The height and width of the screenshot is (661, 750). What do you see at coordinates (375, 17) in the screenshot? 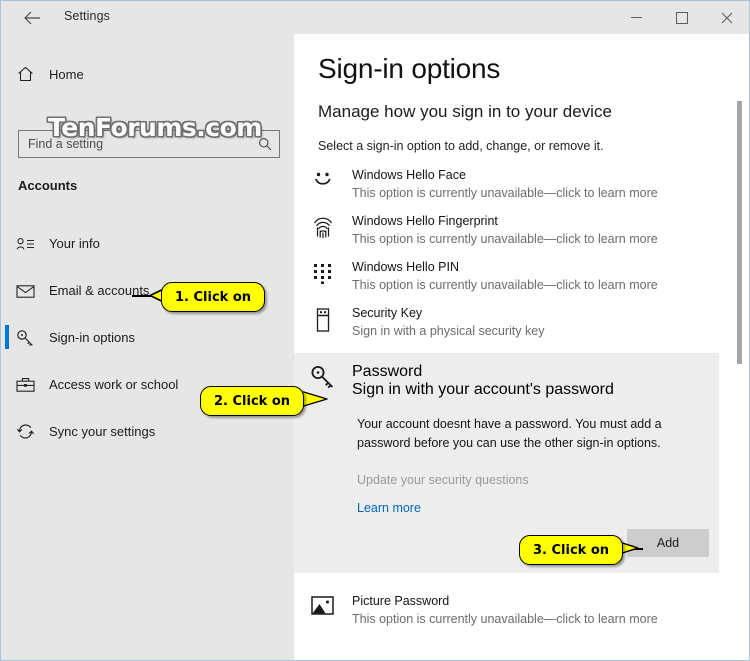
I see `title-bar: Settings` at bounding box center [375, 17].